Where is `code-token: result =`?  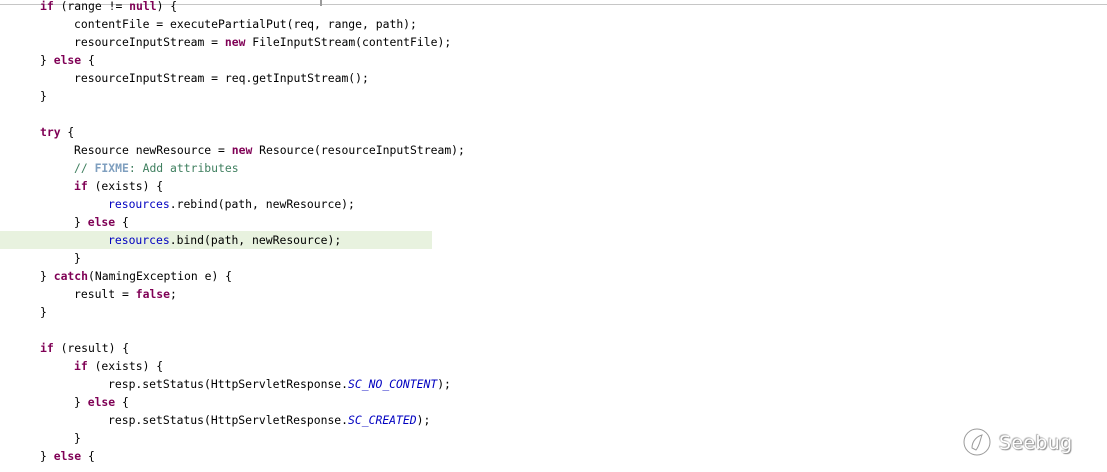
code-token: result = is located at coordinates (105, 294).